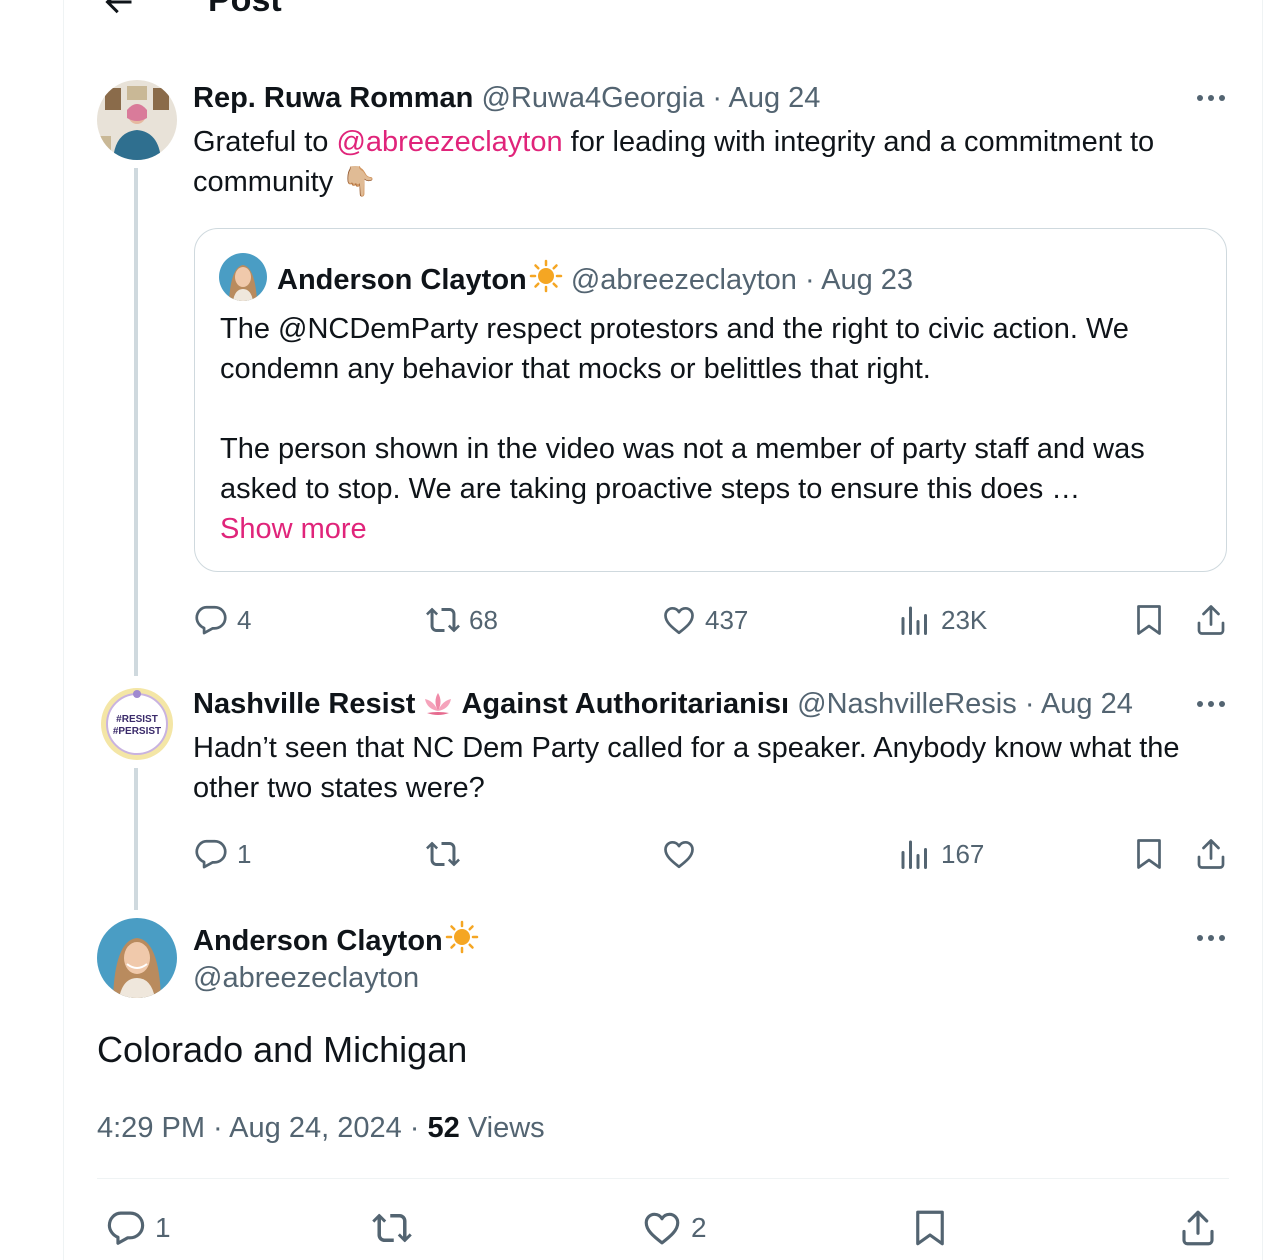 Image resolution: width=1274 pixels, height=1260 pixels. What do you see at coordinates (637, 10) in the screenshot?
I see `page-header: Post` at bounding box center [637, 10].